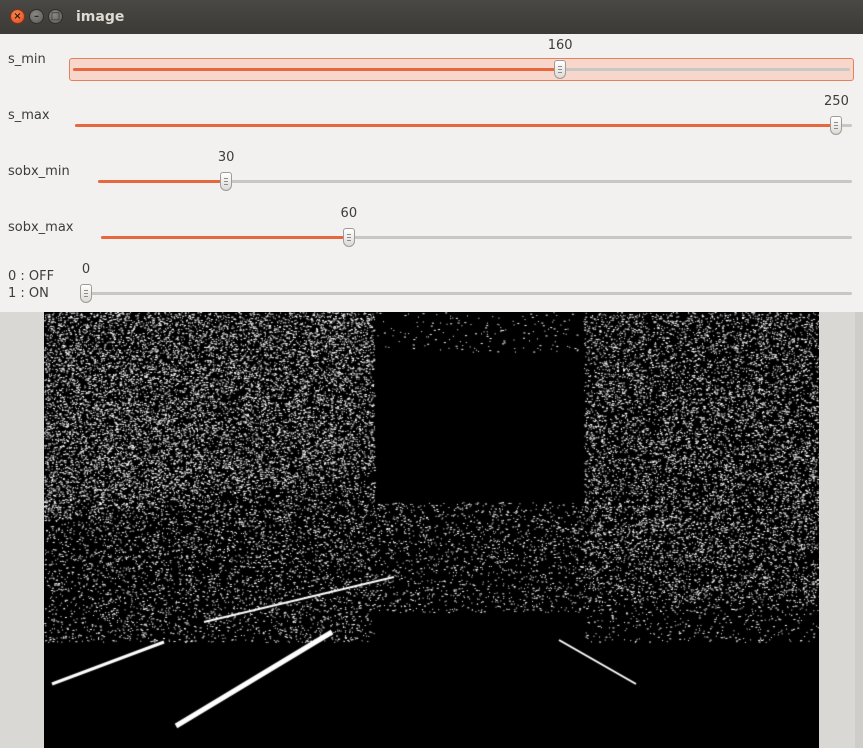  I want to click on close-button: ×, so click(17, 16).